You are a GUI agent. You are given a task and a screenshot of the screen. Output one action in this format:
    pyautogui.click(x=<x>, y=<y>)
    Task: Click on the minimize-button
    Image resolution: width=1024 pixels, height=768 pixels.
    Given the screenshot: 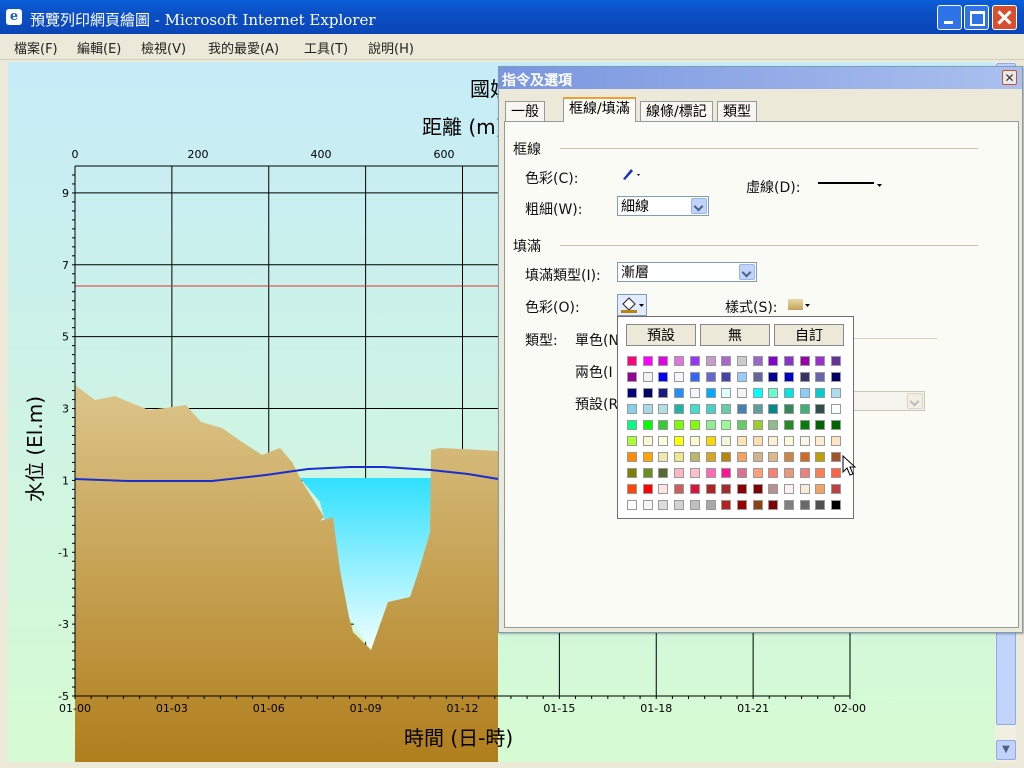 What is the action you would take?
    pyautogui.click(x=949, y=17)
    